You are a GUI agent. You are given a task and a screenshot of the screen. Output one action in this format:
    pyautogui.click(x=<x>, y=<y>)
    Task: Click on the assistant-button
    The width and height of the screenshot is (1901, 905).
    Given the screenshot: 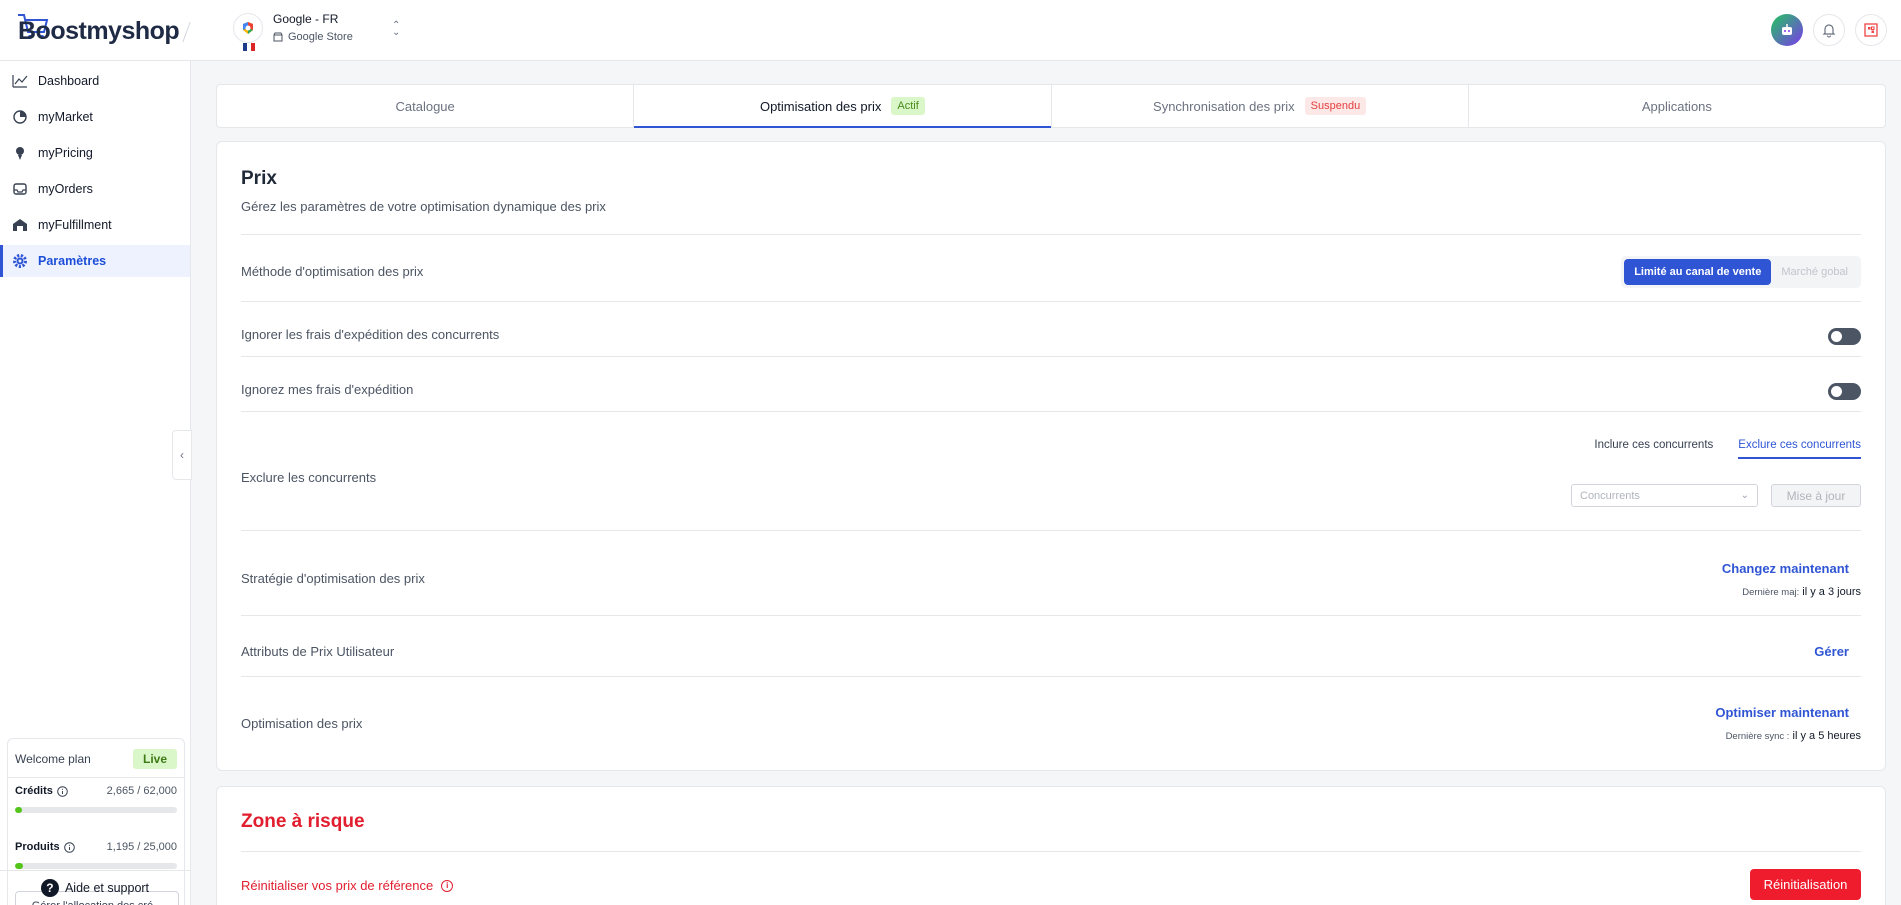 What is the action you would take?
    pyautogui.click(x=1787, y=30)
    